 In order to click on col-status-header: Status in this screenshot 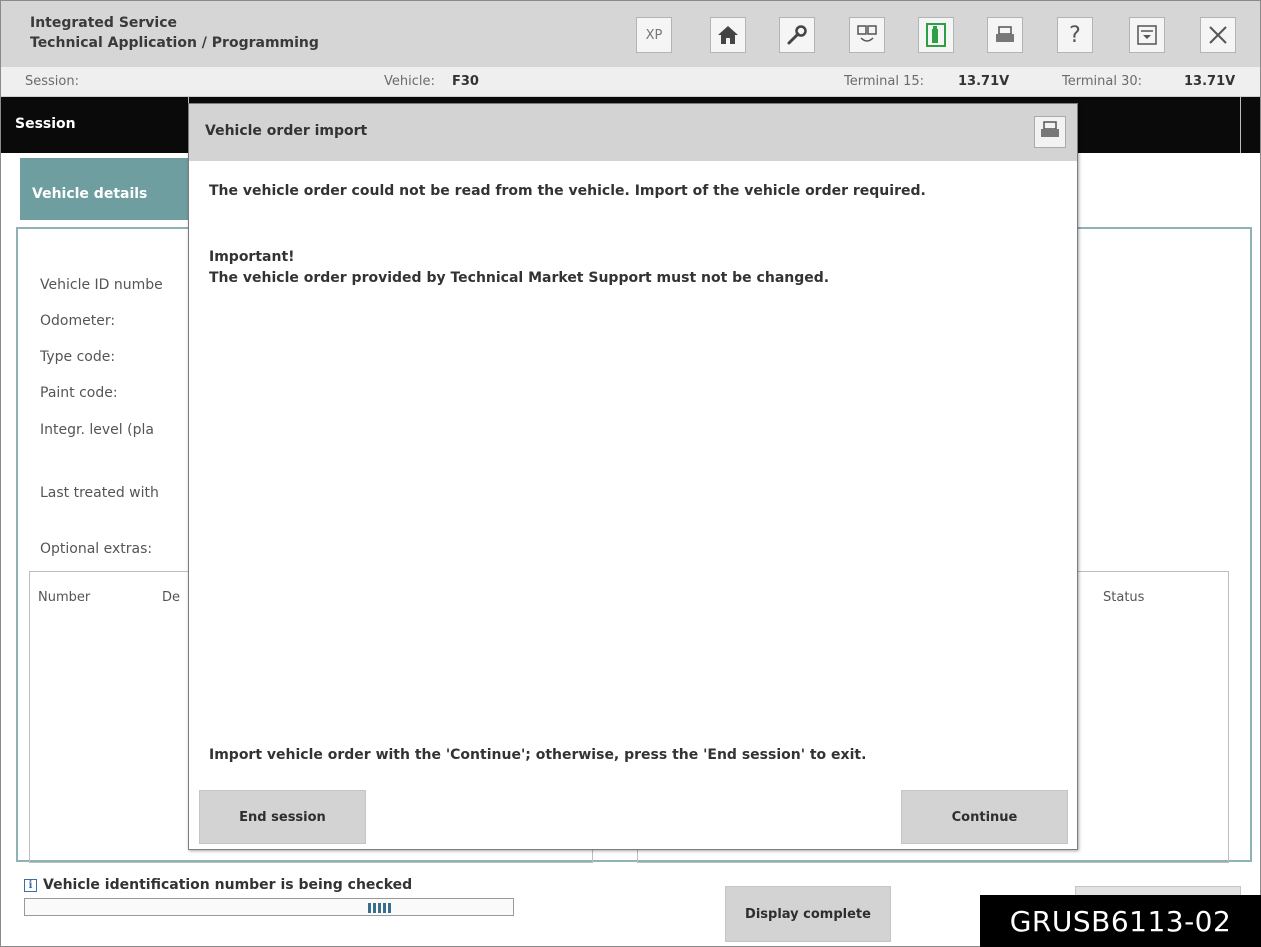, I will do `click(1124, 597)`.